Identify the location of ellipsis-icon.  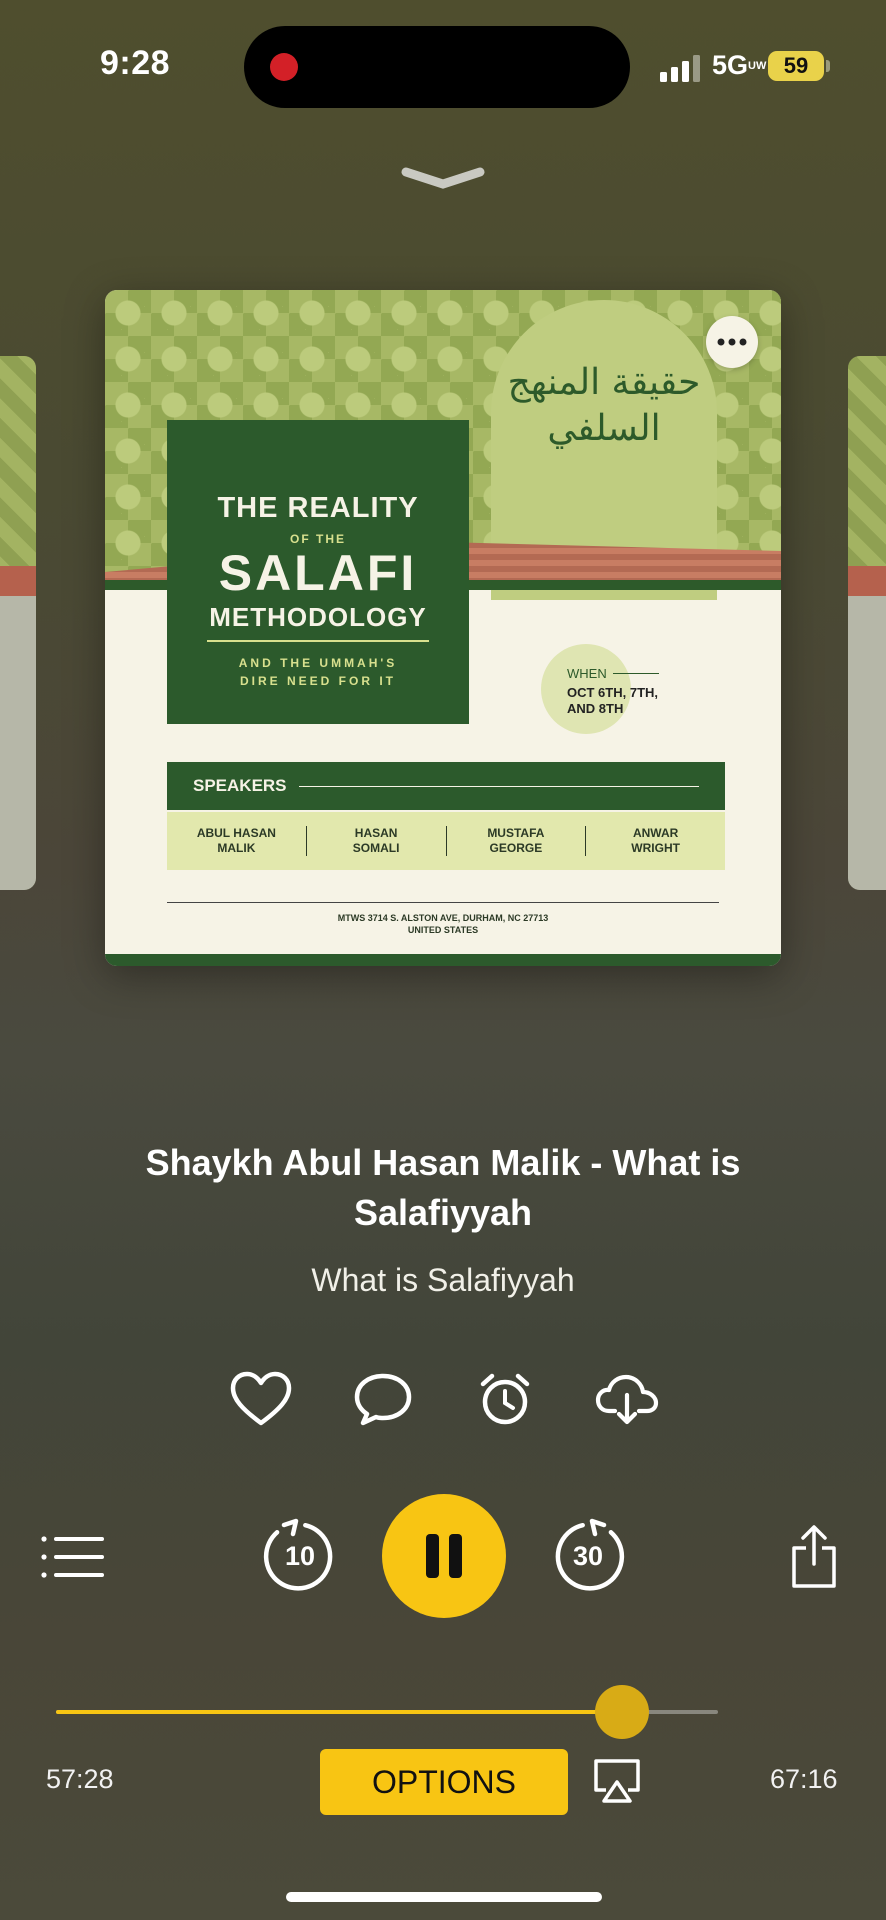
(732, 342).